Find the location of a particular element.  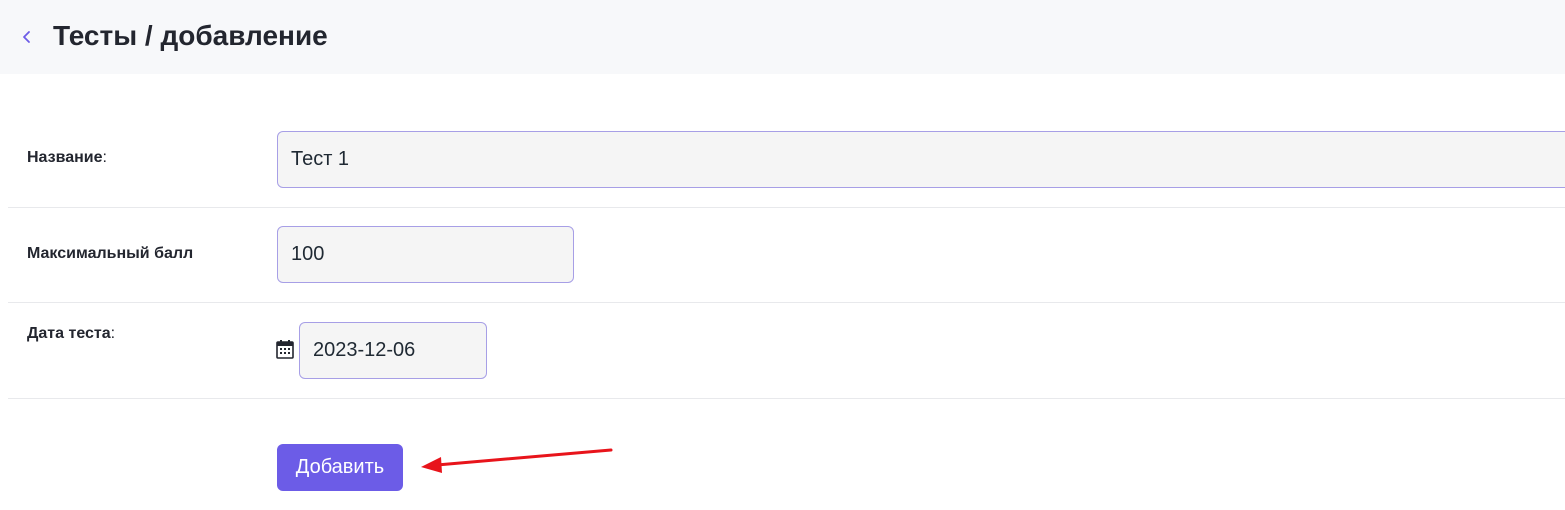

add-button: Добавить is located at coordinates (340, 467).